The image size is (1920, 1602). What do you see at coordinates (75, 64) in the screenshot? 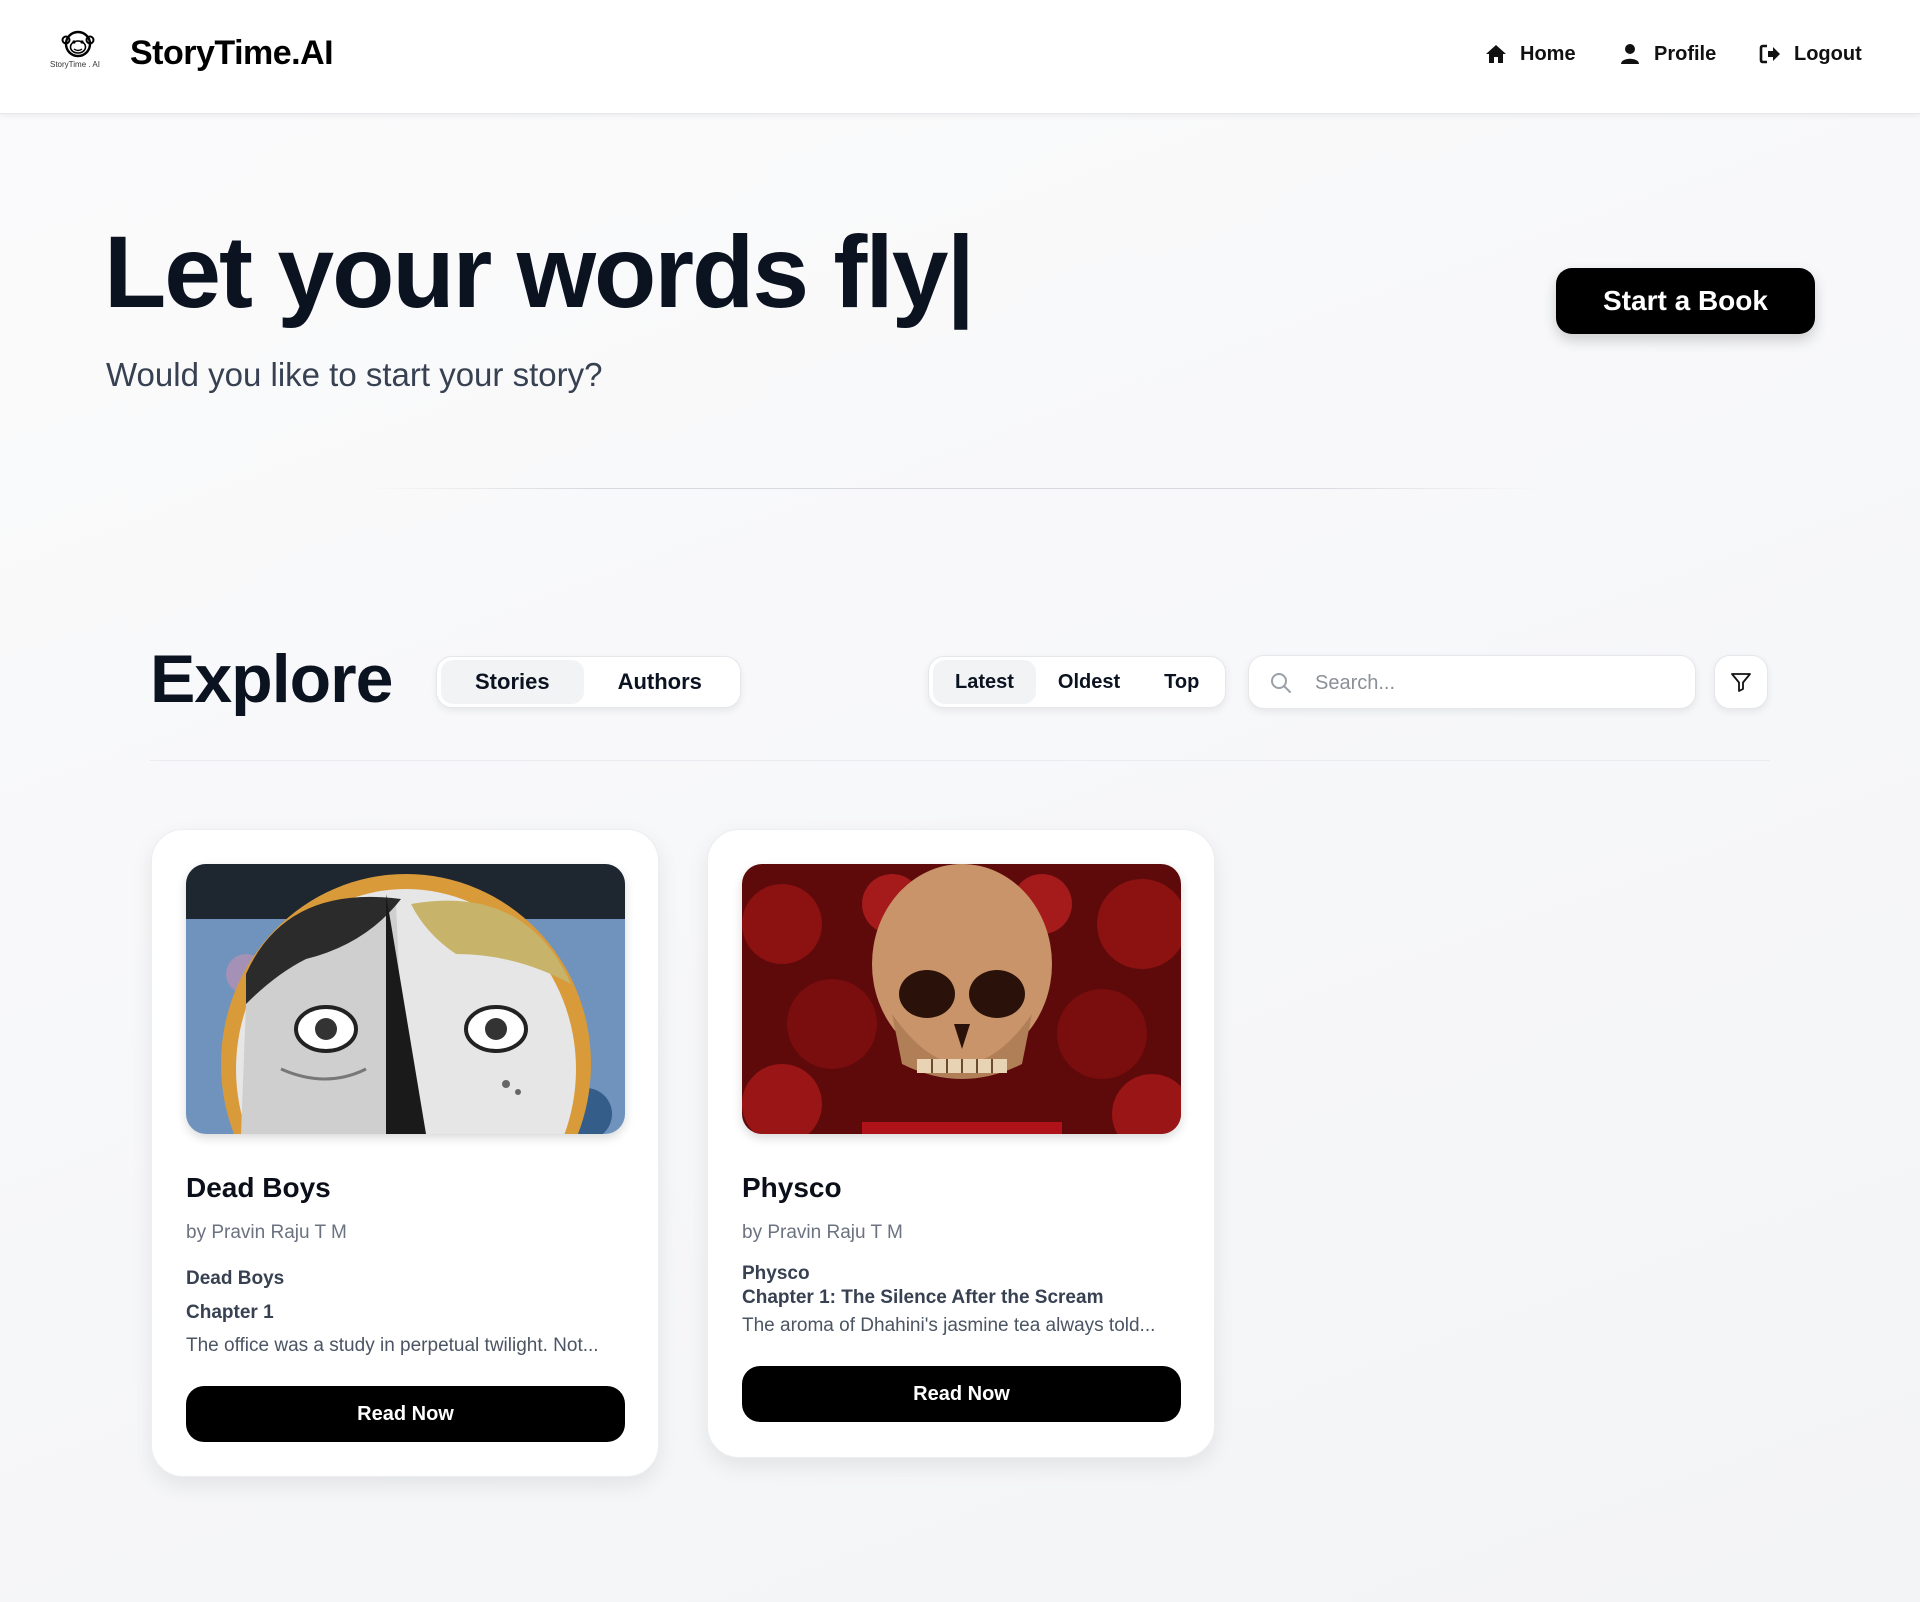
I see `logo-caption: StoryTime . AI` at bounding box center [75, 64].